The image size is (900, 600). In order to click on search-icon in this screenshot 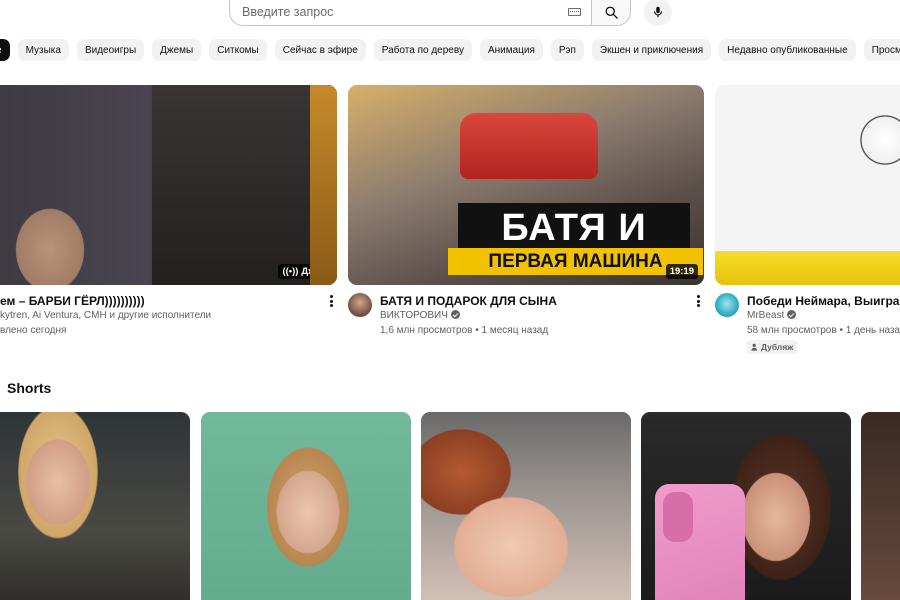, I will do `click(611, 12)`.